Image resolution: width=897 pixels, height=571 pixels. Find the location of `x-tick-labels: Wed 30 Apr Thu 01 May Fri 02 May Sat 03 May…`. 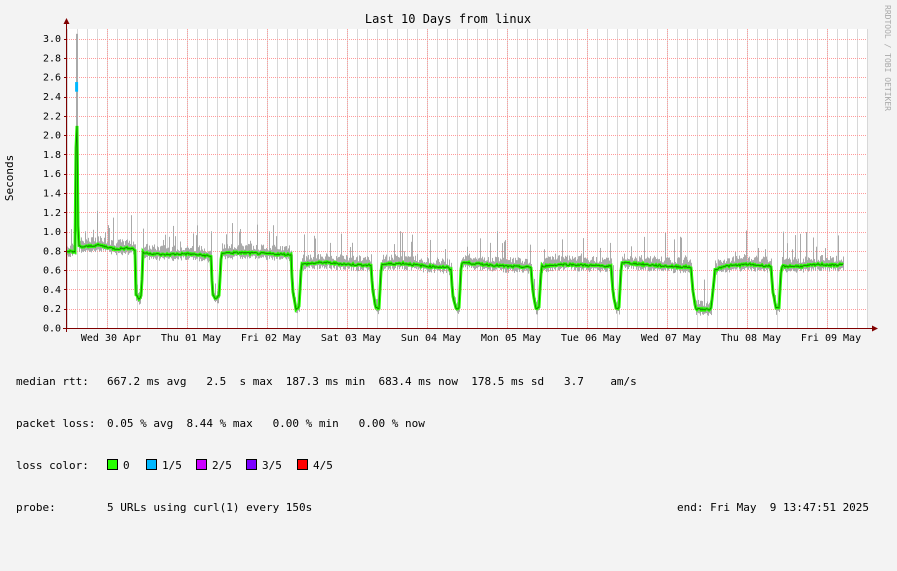

x-tick-labels: Wed 30 Apr Thu 01 May Fri 02 May Sat 03 May… is located at coordinates (471, 338).